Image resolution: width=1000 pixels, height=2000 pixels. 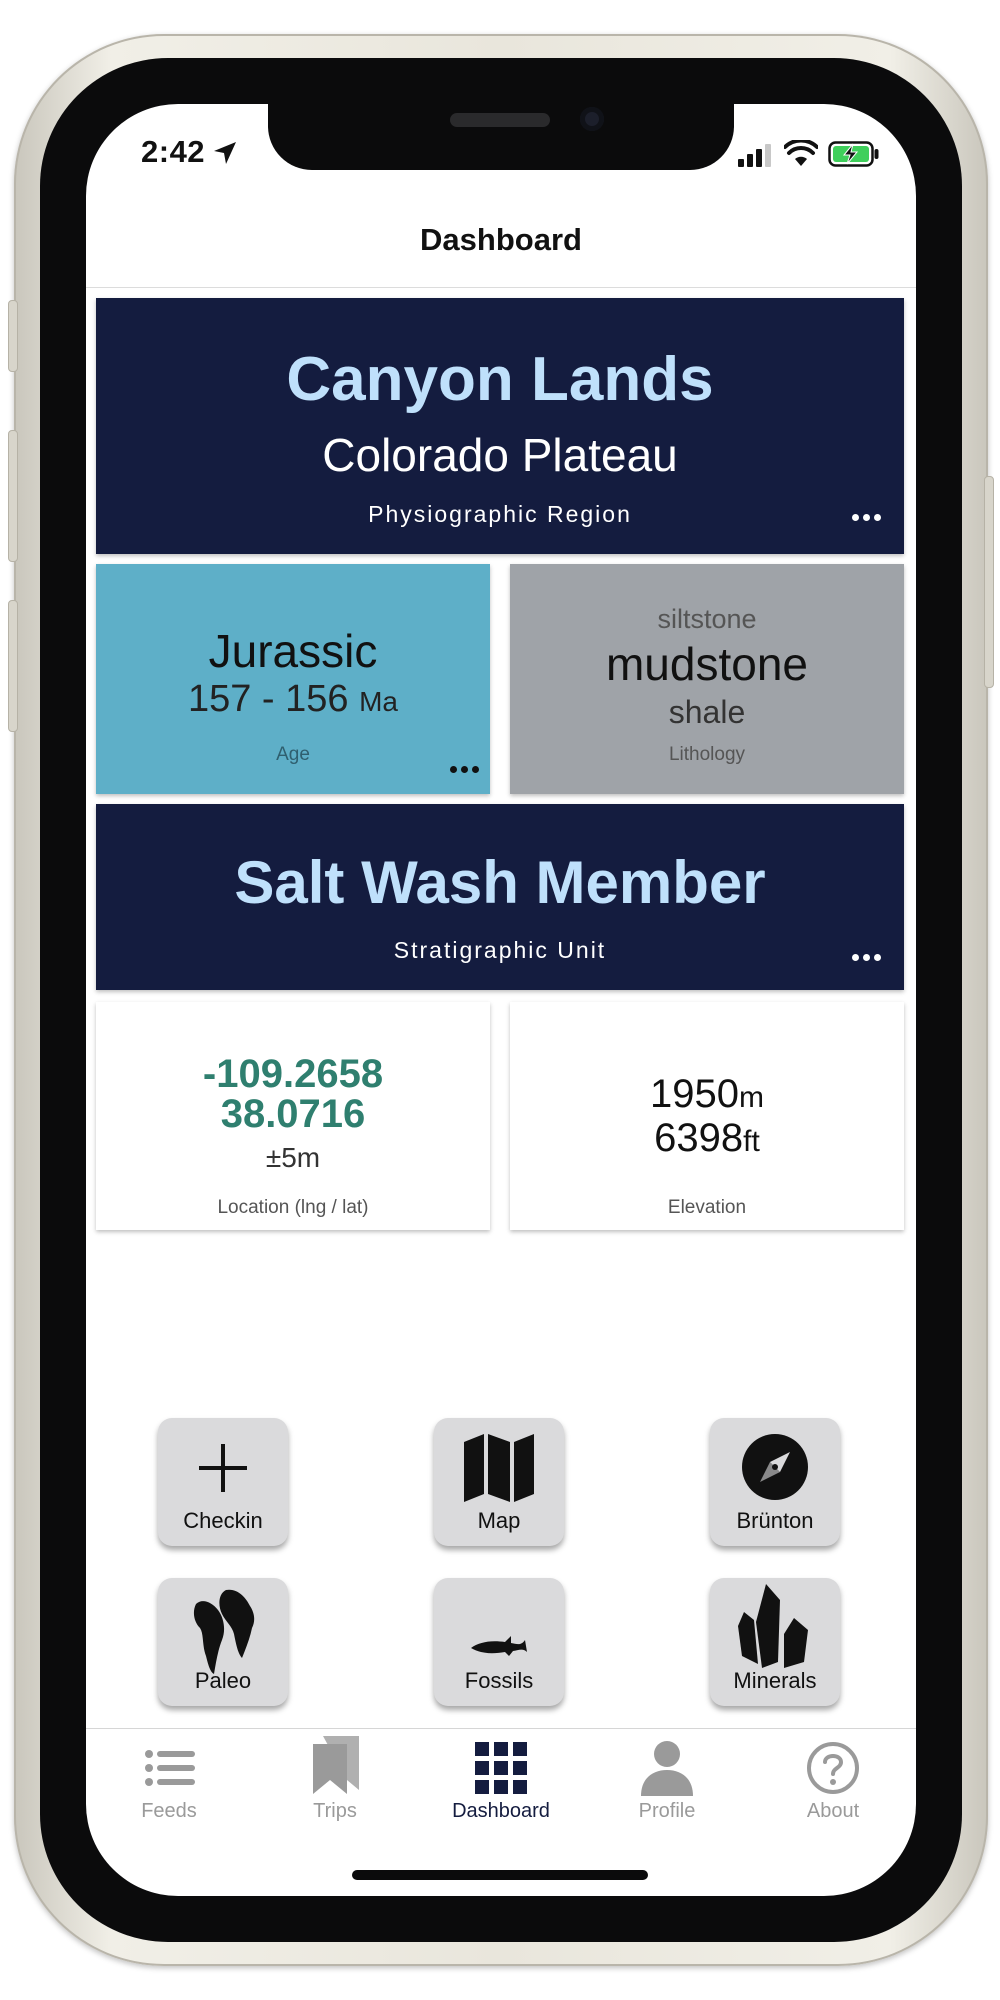 What do you see at coordinates (667, 1768) in the screenshot?
I see `person-icon` at bounding box center [667, 1768].